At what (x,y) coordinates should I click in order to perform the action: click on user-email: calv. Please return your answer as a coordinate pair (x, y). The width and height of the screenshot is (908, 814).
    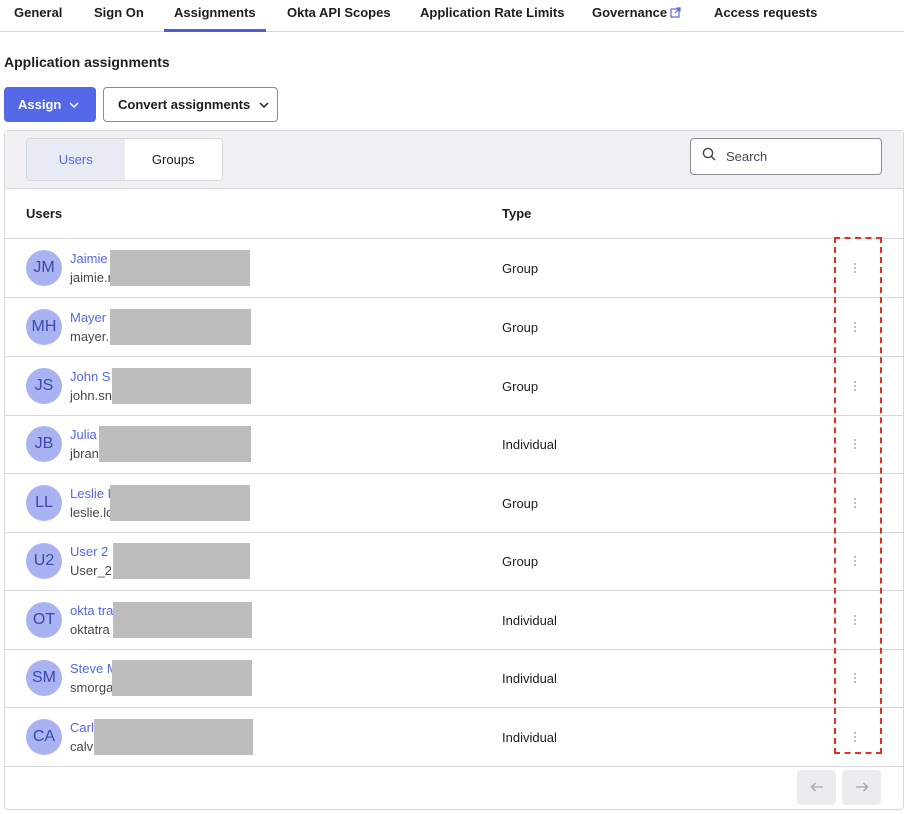
    Looking at the image, I should click on (82, 746).